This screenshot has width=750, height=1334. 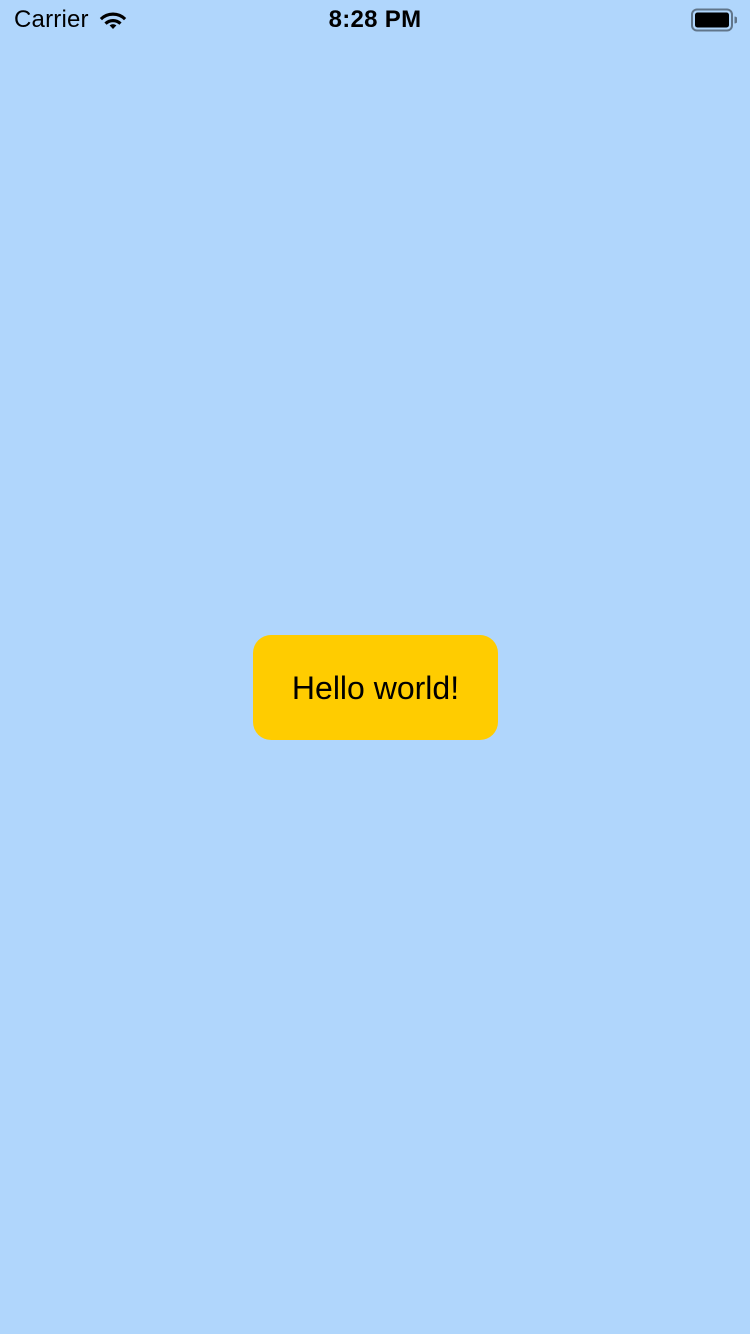 I want to click on hello-world-label: Hello world!, so click(x=375, y=687).